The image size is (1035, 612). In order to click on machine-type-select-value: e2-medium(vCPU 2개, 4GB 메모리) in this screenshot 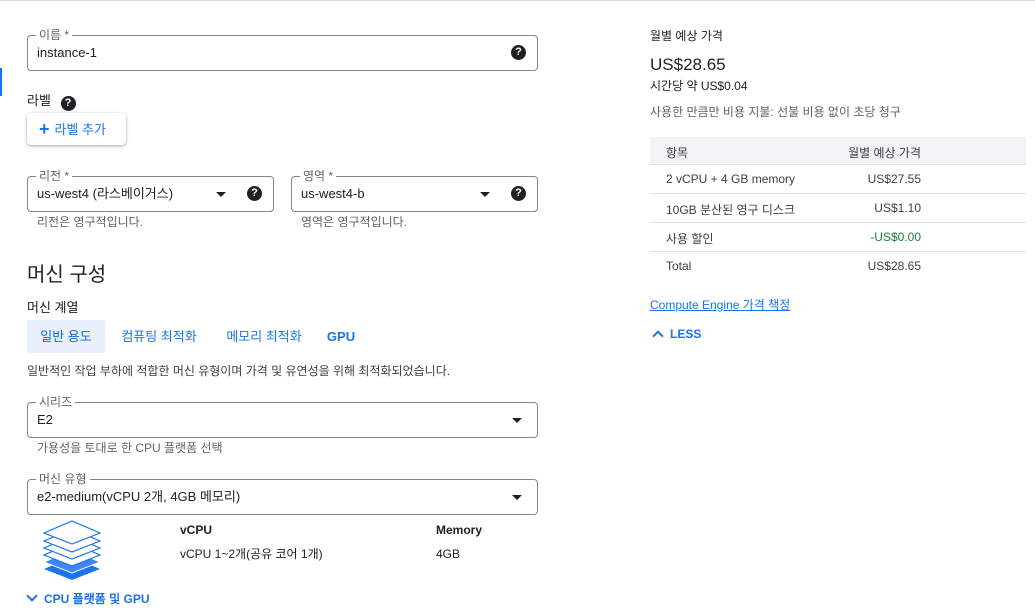, I will do `click(139, 496)`.